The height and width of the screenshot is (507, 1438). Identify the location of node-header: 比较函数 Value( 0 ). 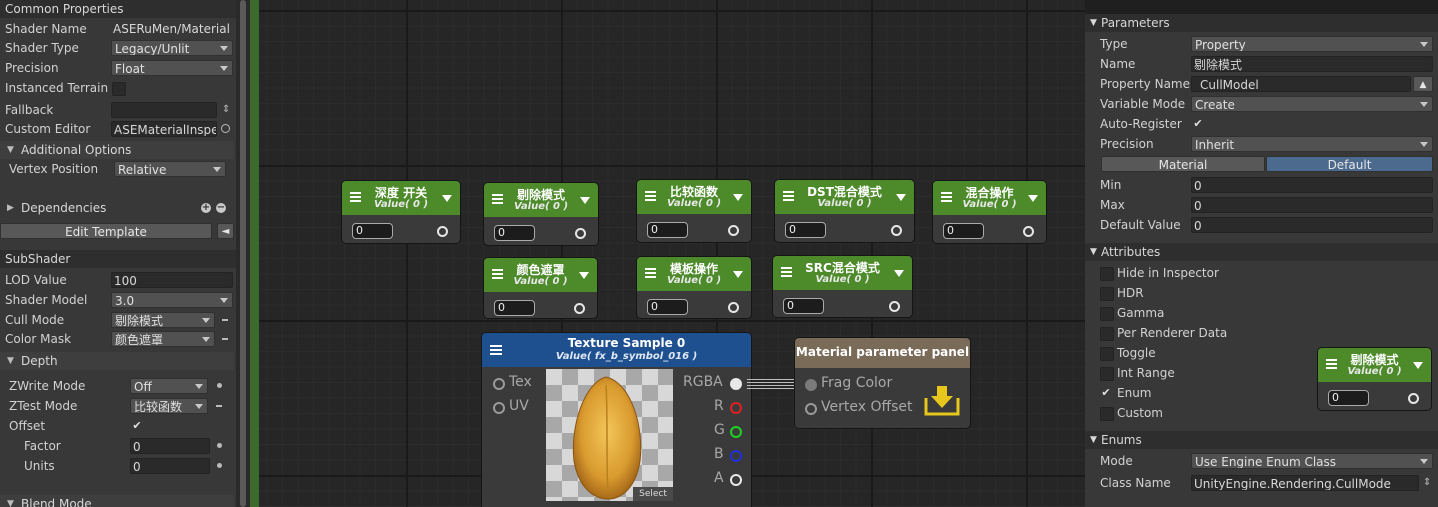
(694, 197).